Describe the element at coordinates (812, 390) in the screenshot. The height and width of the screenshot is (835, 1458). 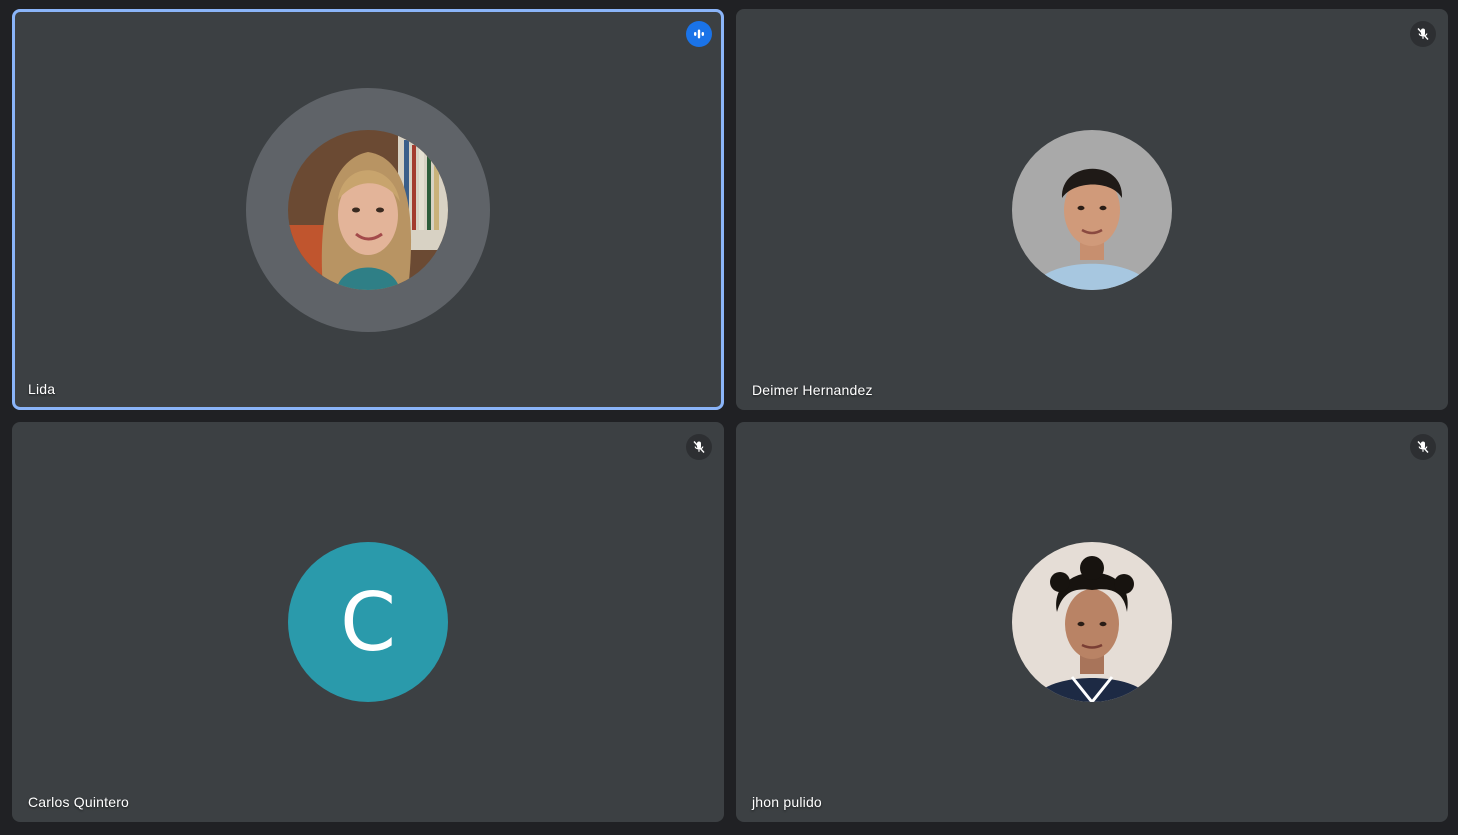
I see `participant-name: Deimer Hernandez` at that location.